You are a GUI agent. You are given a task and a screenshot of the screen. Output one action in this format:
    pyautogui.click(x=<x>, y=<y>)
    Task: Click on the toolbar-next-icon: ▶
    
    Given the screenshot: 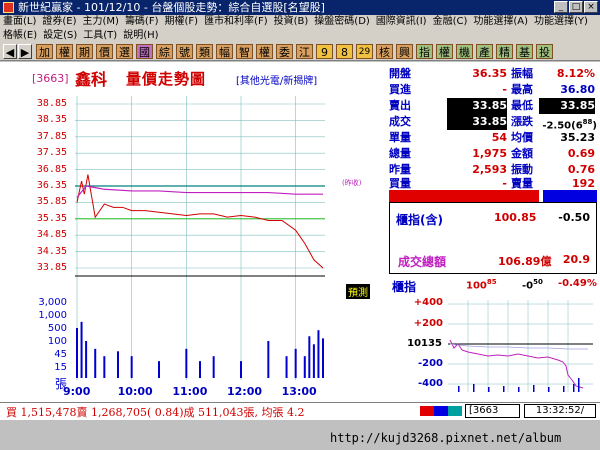 What is the action you would take?
    pyautogui.click(x=25, y=51)
    